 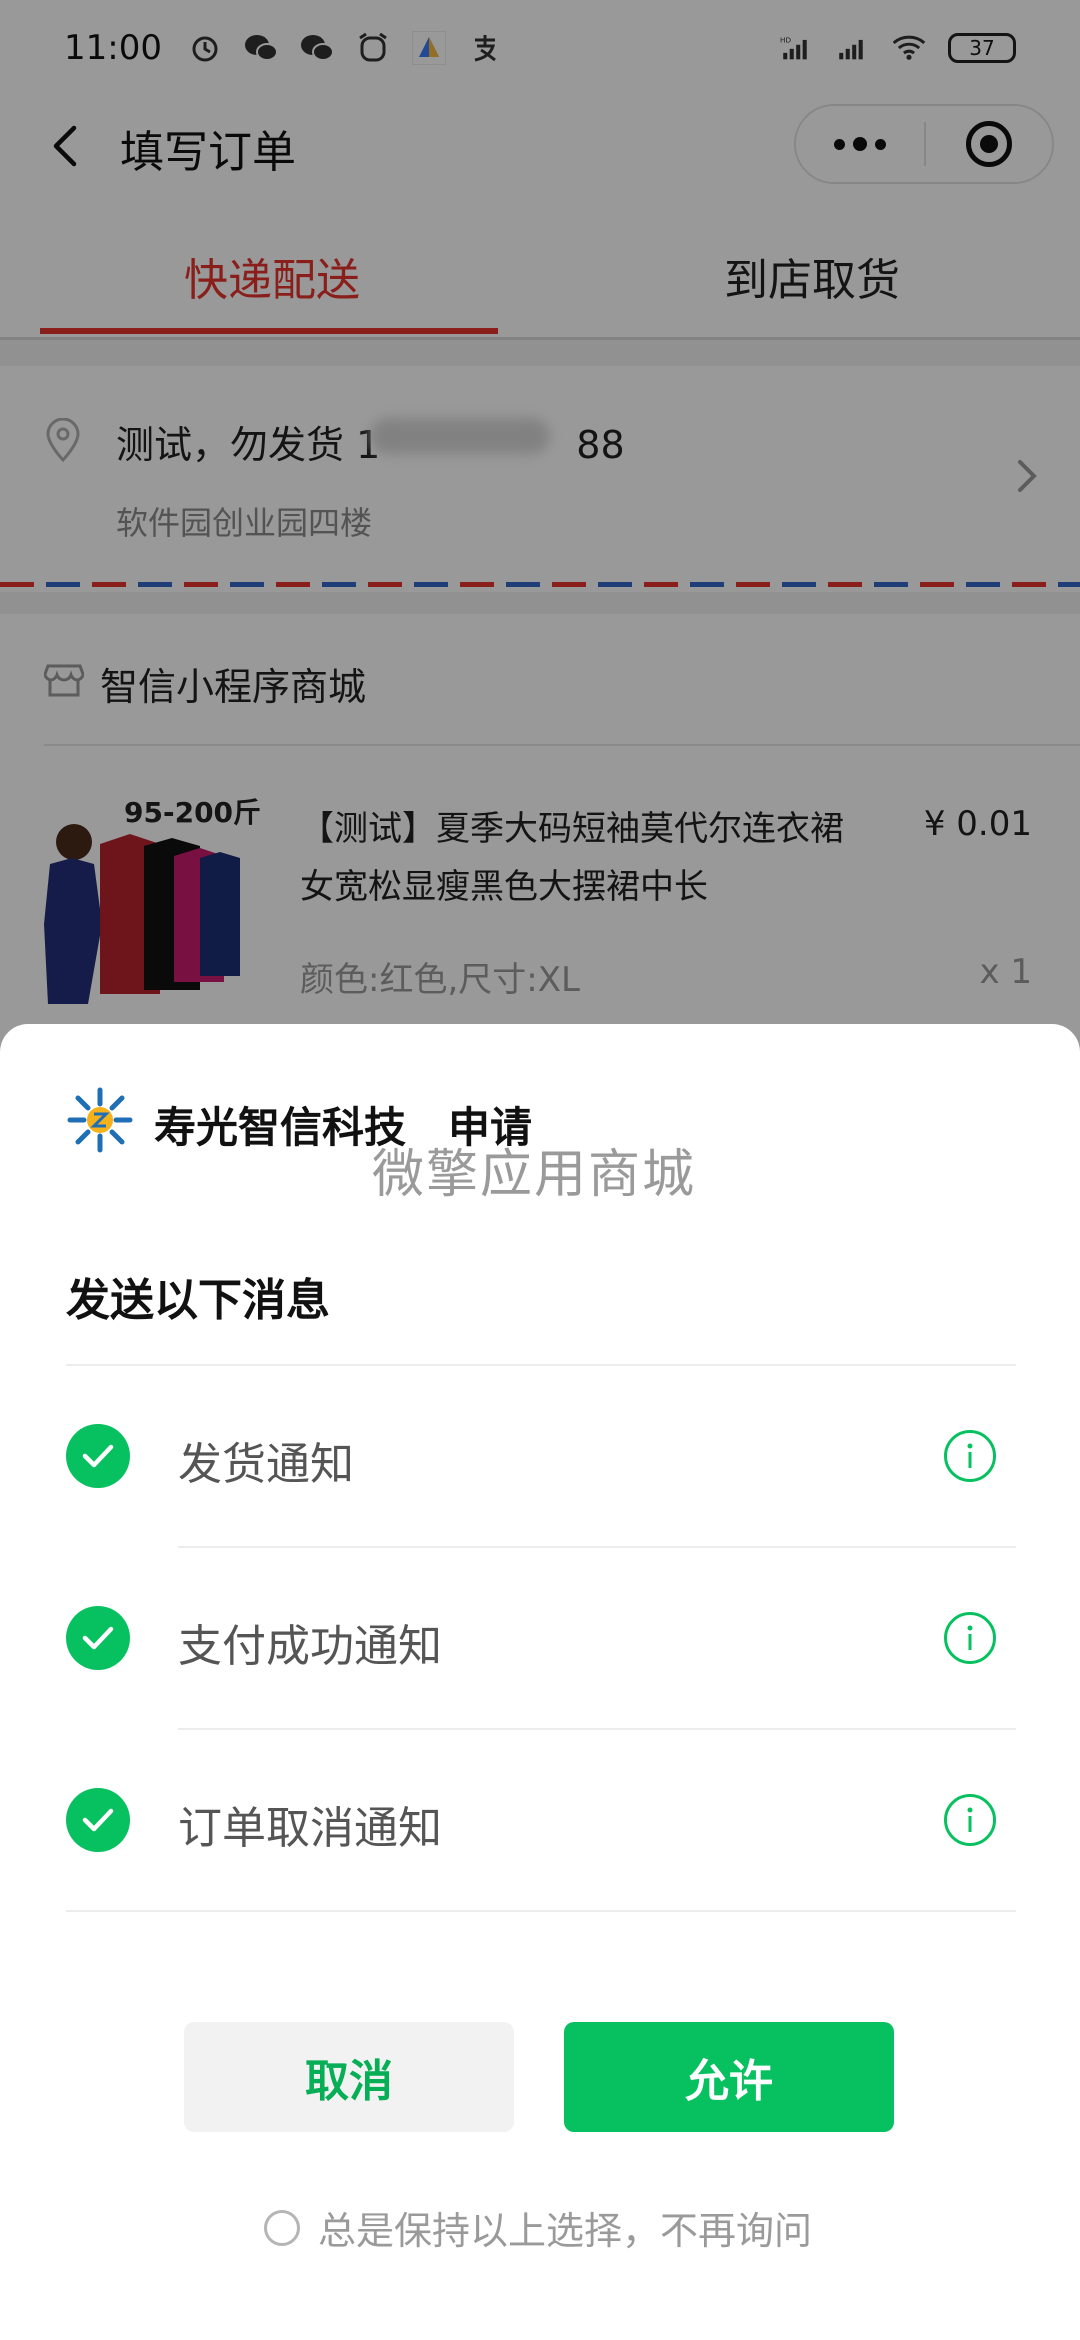 What do you see at coordinates (310, 1646) in the screenshot?
I see `permission-label: 支付成功通知` at bounding box center [310, 1646].